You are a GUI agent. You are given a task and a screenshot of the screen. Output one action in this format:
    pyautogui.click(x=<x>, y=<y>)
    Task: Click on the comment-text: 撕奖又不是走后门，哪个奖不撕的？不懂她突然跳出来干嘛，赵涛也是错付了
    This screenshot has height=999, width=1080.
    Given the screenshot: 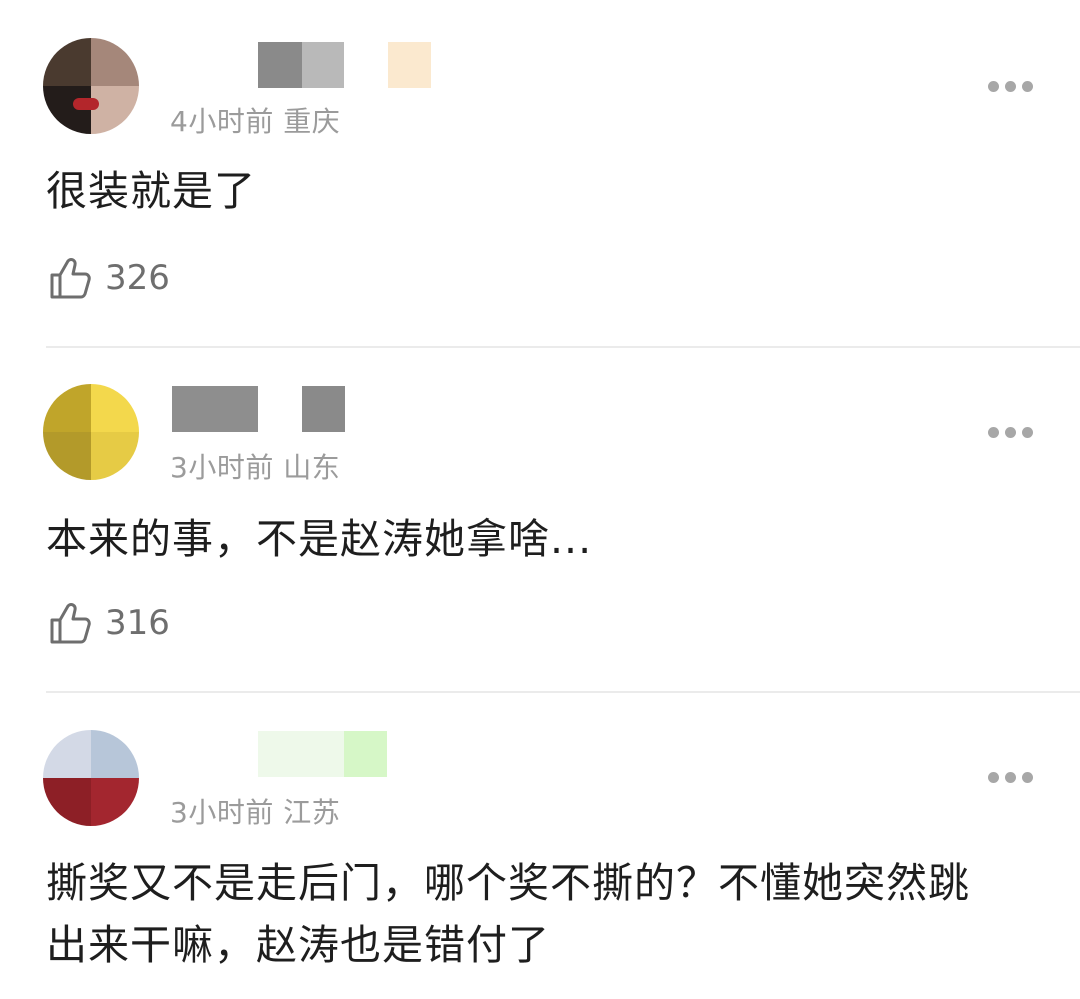 What is the action you would take?
    pyautogui.click(x=508, y=914)
    